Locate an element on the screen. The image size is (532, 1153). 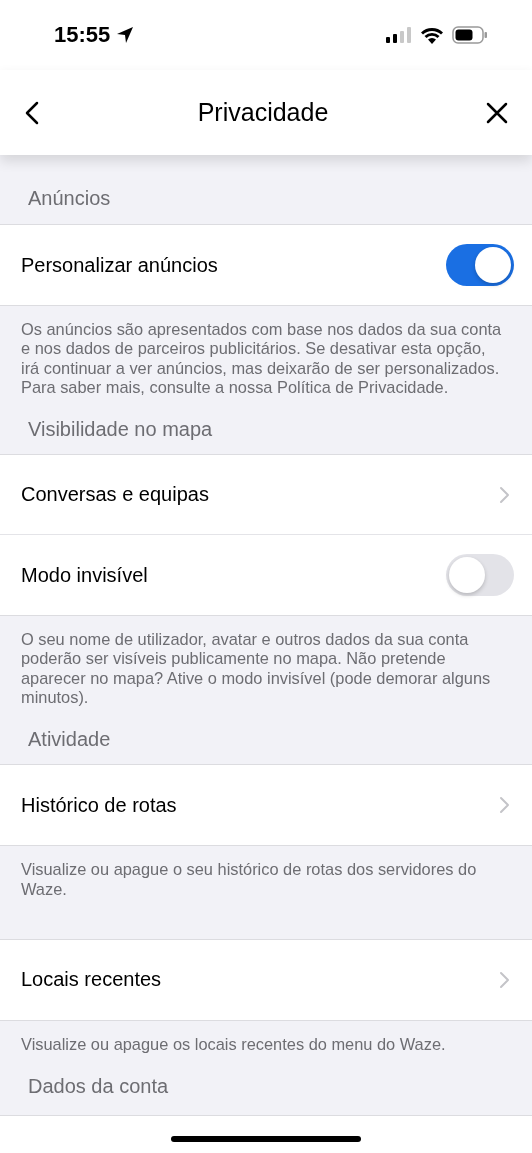
footnote-text: Visualize ou apague os locais recentes do menu do Waze. is located at coordinates (233, 1044).